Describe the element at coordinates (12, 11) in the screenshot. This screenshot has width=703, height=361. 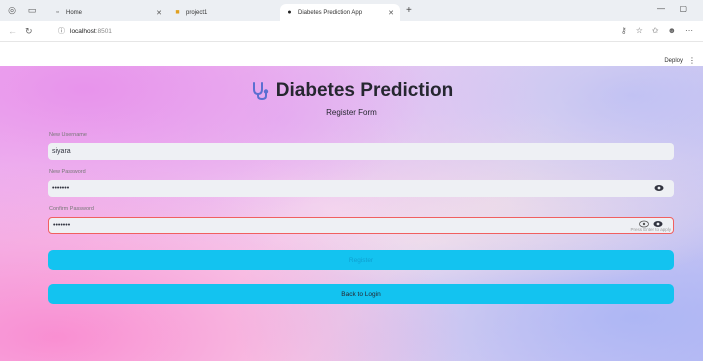
I see `browser-profile-icon: ◎` at that location.